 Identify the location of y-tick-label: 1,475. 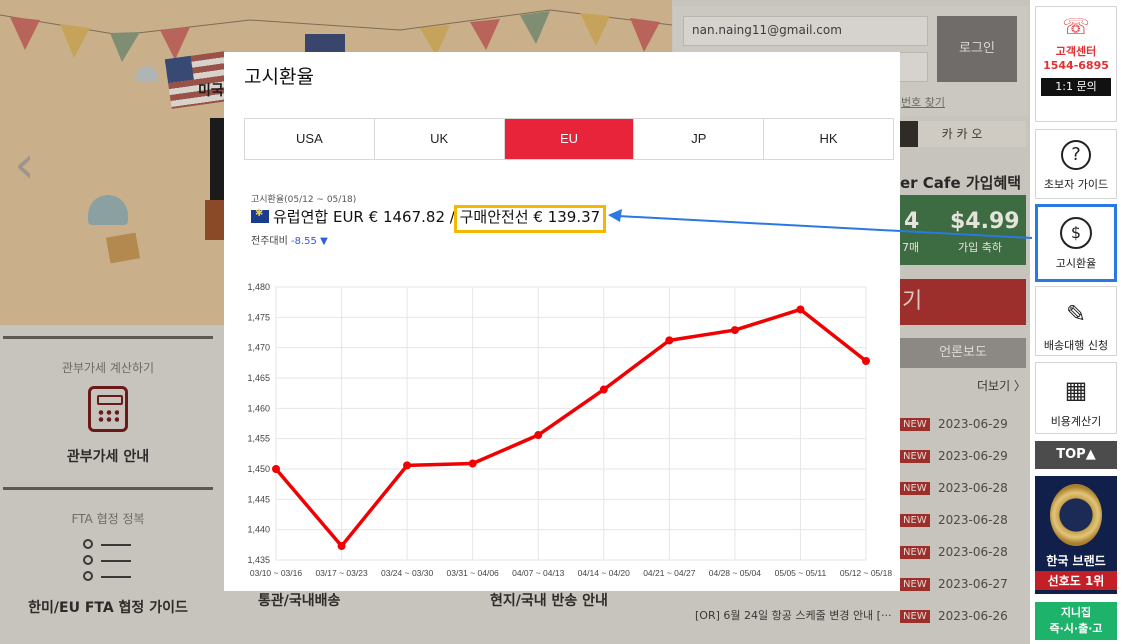
(258, 317).